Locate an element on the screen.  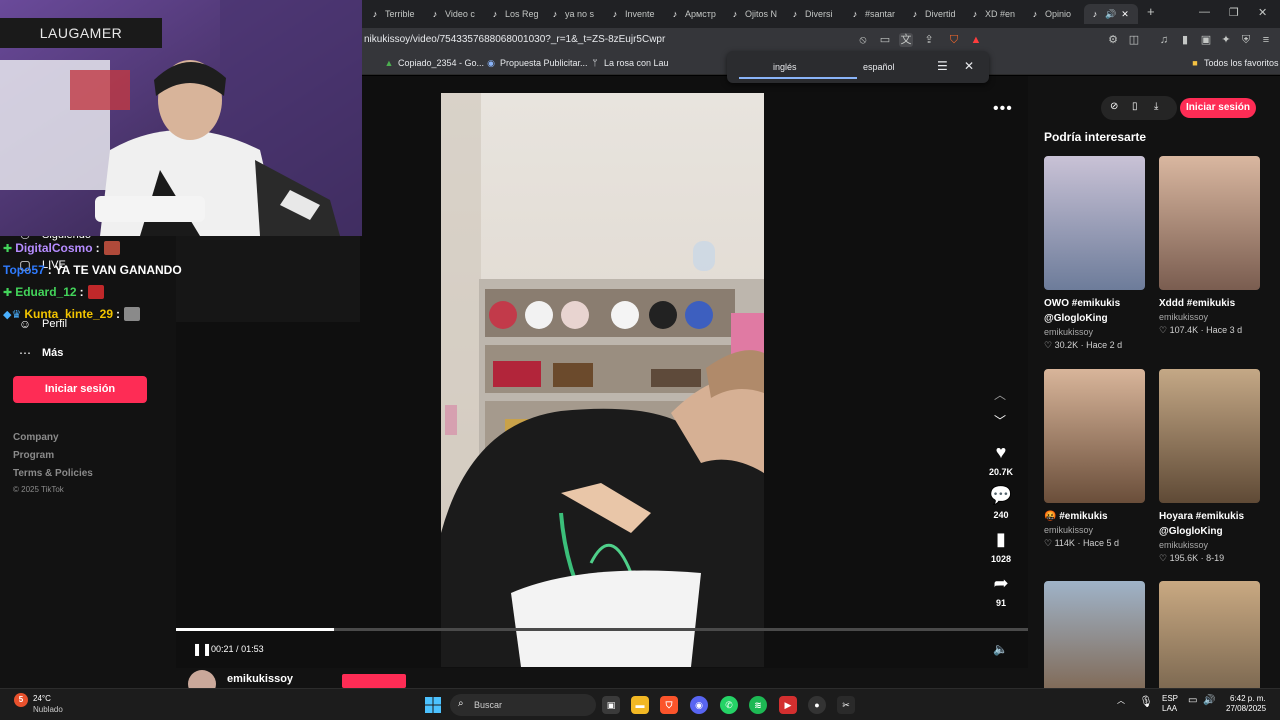
weather-temp: 24°C is located at coordinates (42, 698).